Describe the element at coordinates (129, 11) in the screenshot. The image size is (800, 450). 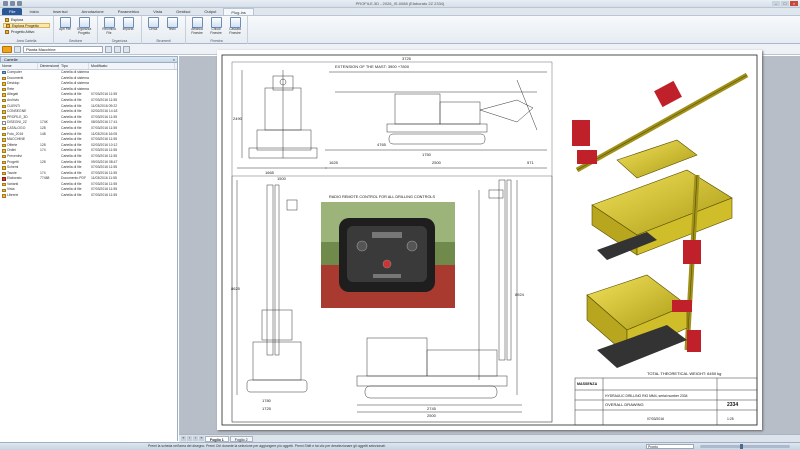
I see `tab-parametric: Parametrico` at that location.